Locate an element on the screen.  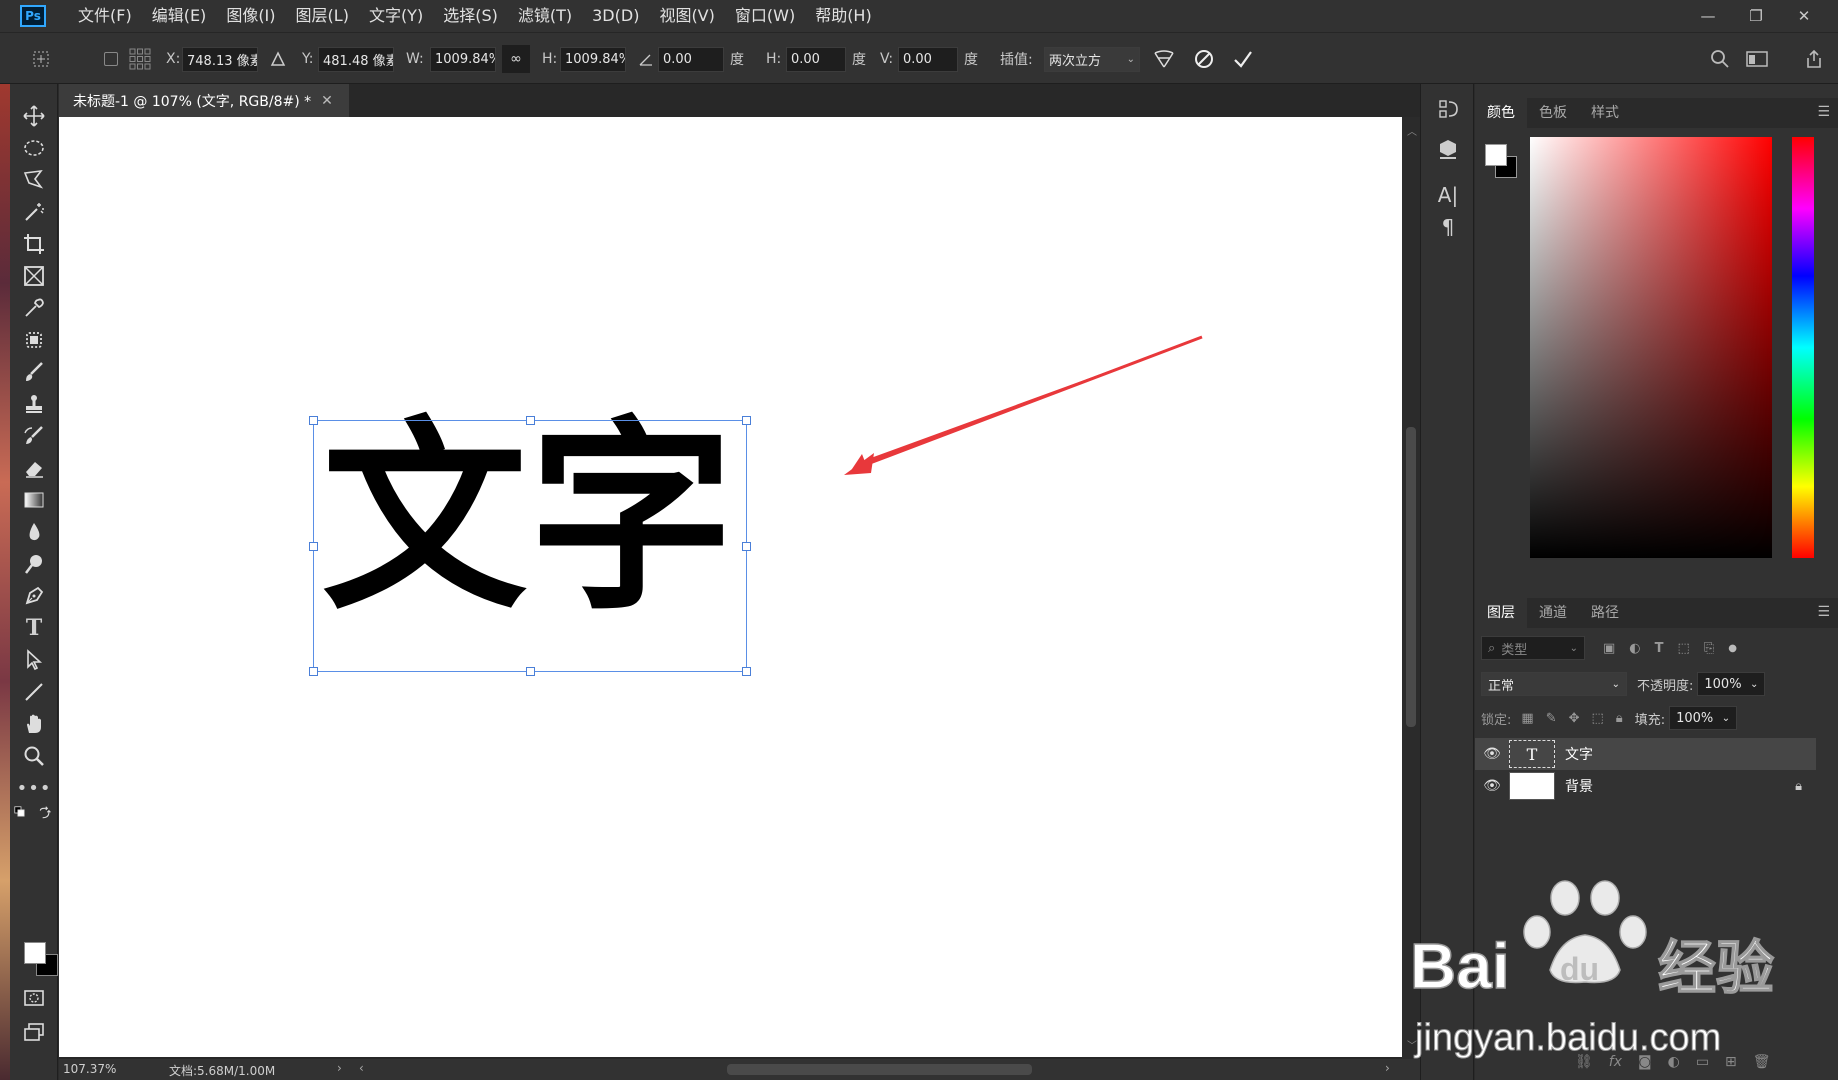
scroll-down-icon: ﹀ is located at coordinates (1412, 1044).